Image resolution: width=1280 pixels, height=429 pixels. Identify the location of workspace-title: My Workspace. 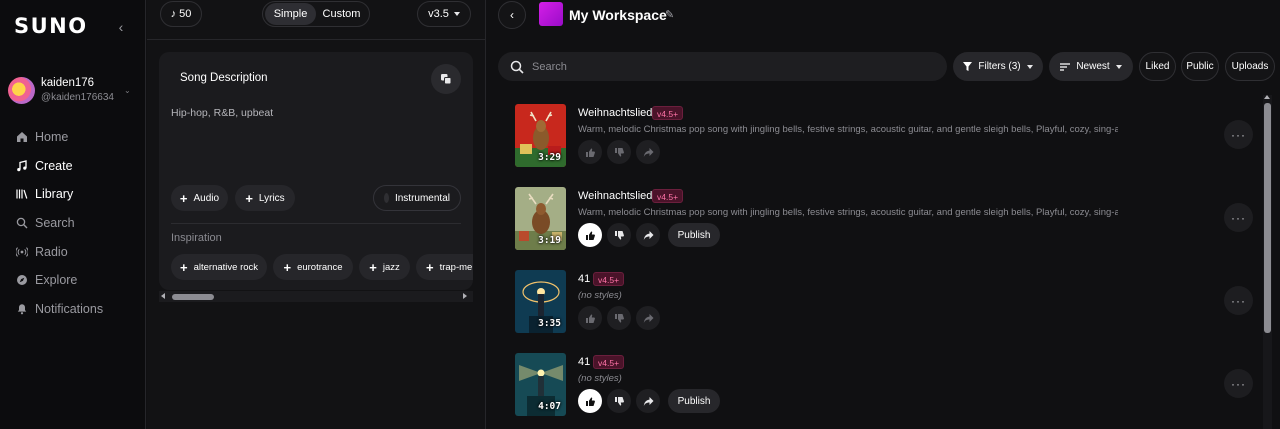
(618, 15).